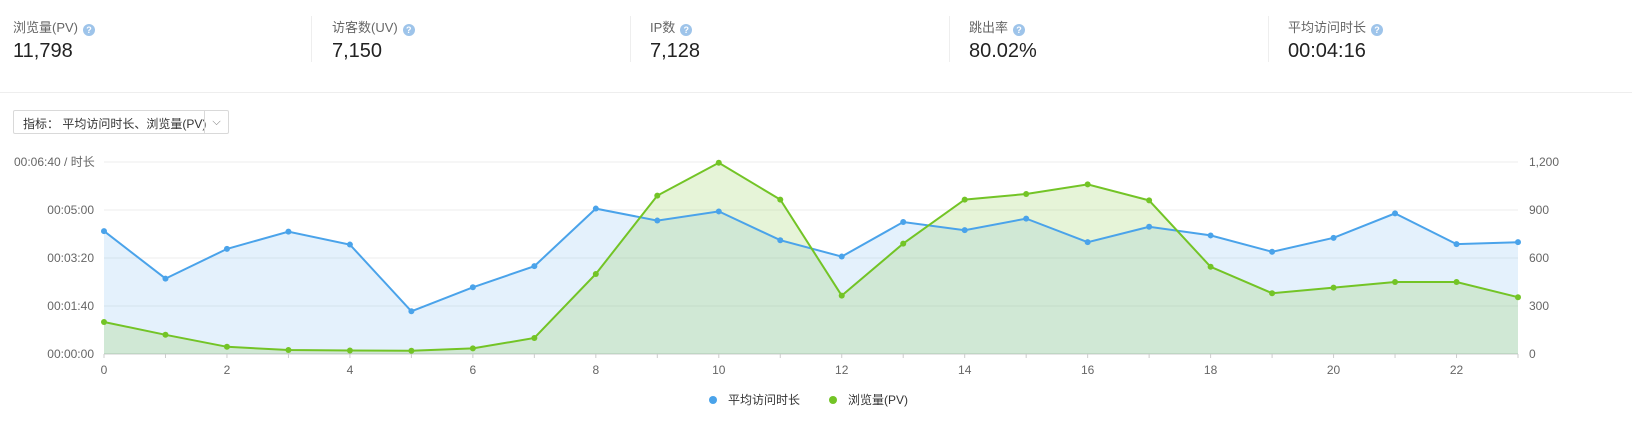 This screenshot has height=437, width=1632. I want to click on chevron-down-icon: ⌵, so click(216, 122).